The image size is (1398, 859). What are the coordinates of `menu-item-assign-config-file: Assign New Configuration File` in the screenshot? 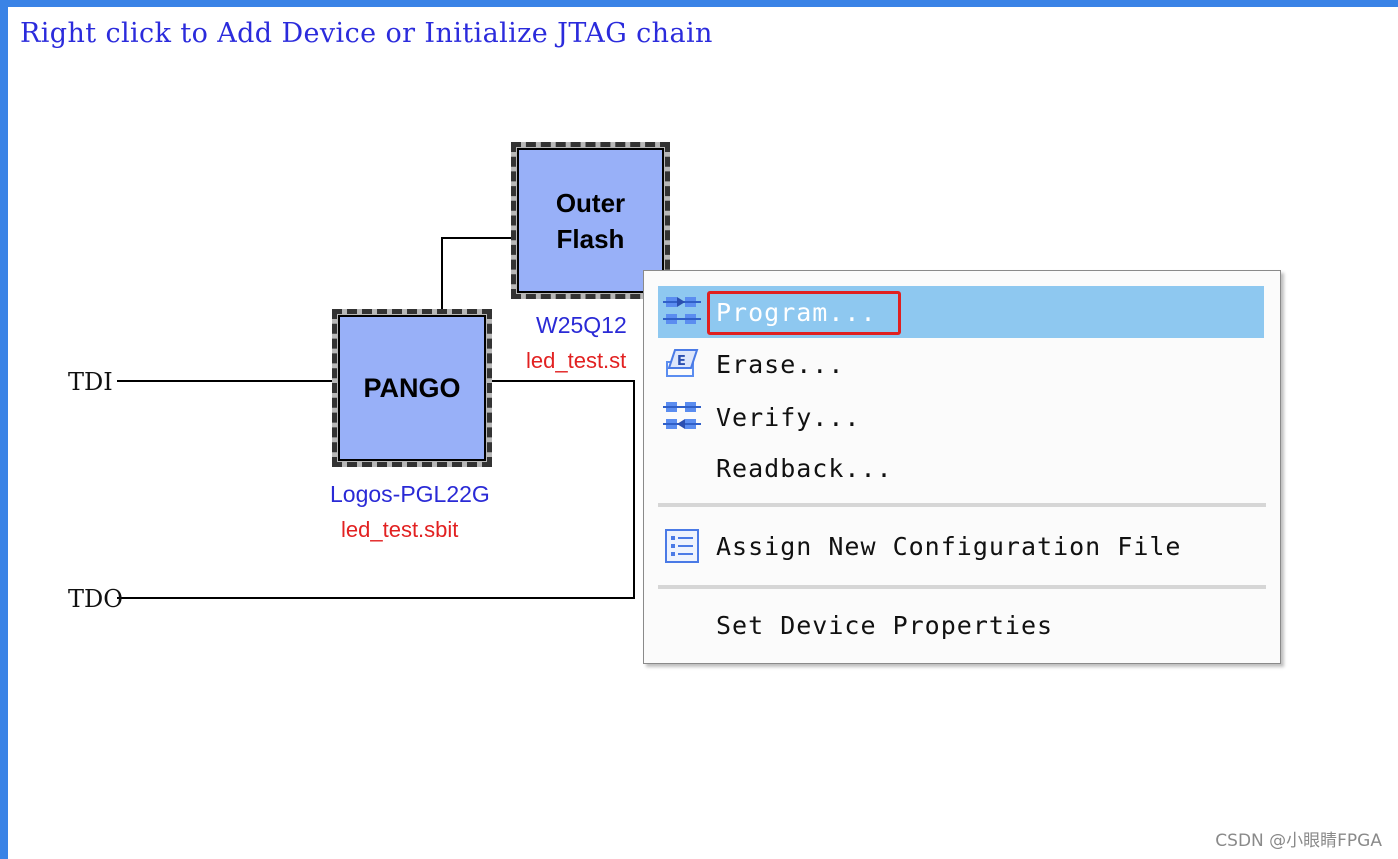 It's located at (961, 546).